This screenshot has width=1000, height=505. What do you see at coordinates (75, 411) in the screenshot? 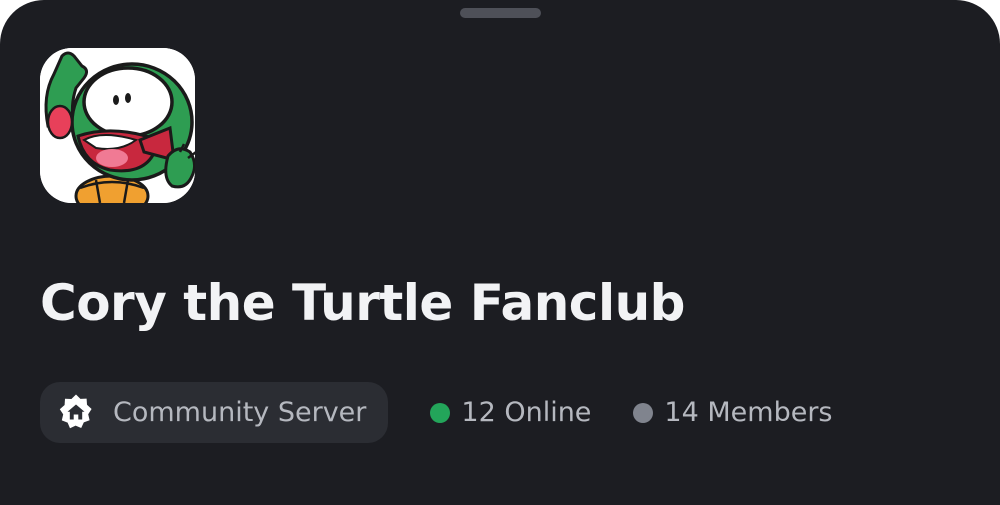
I see `community-home-icon` at bounding box center [75, 411].